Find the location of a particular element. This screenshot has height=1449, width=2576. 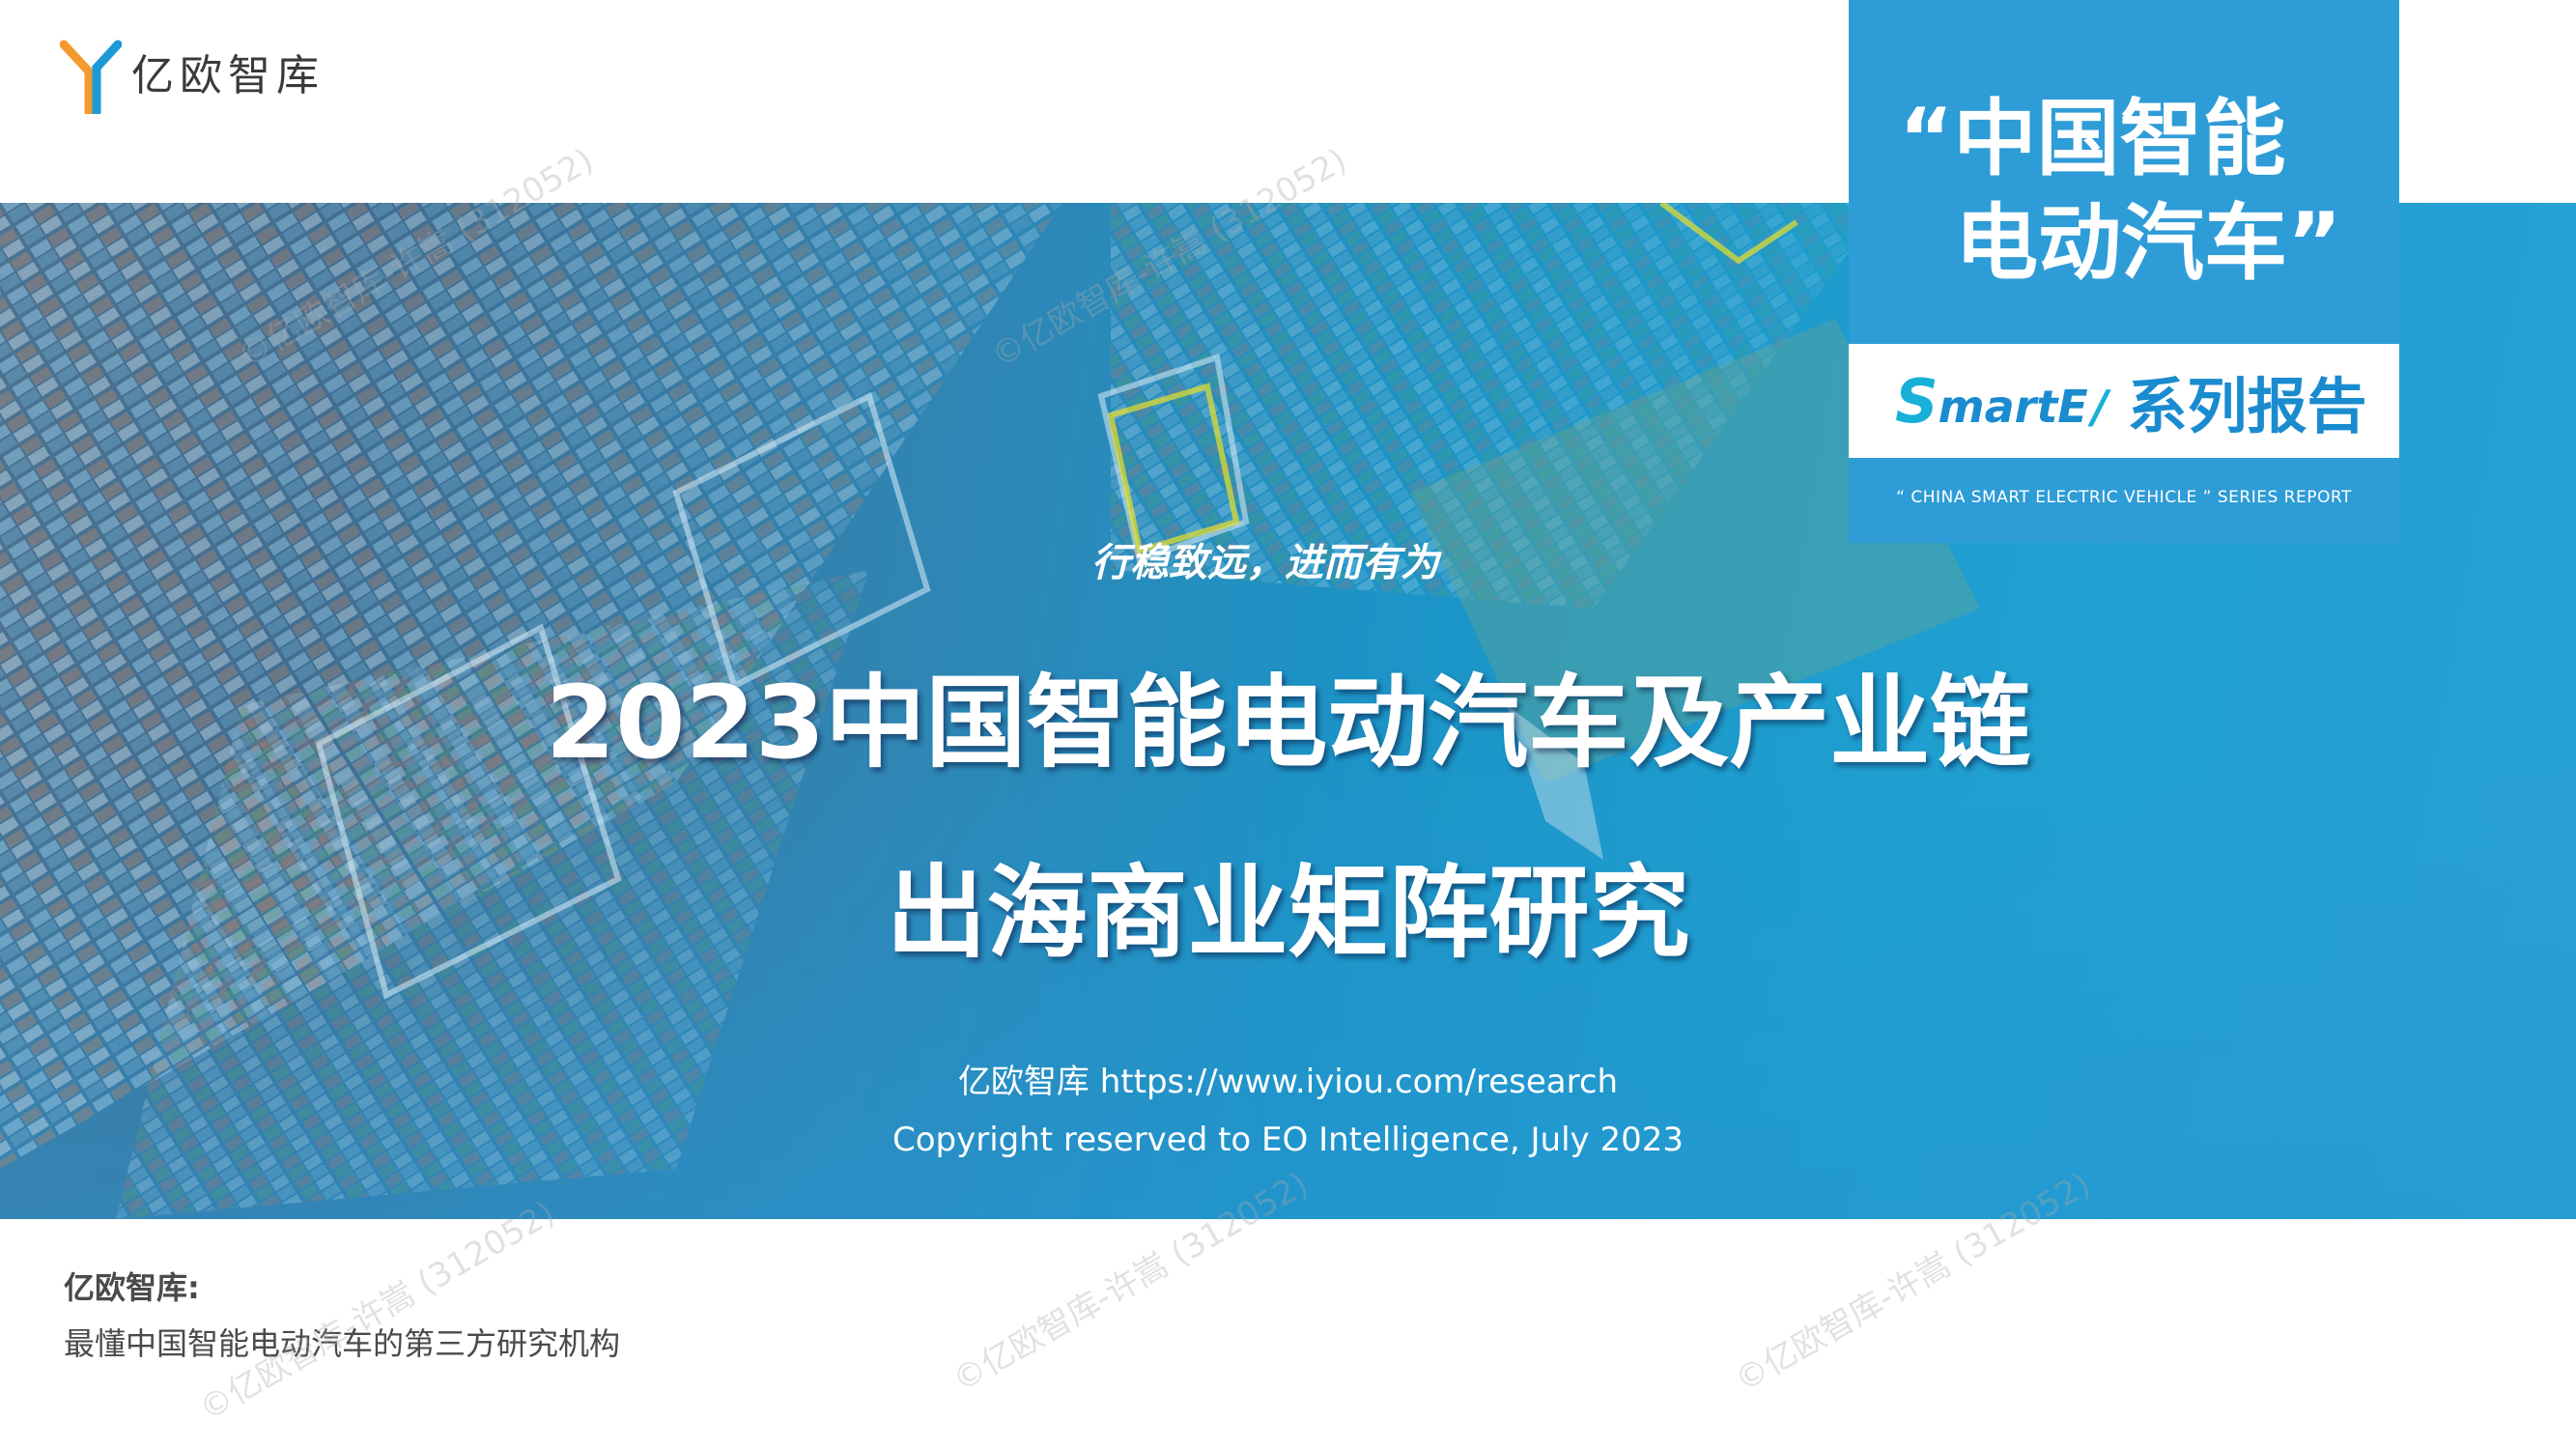

smart-e-band: S martE / 系列报告 is located at coordinates (2124, 401).